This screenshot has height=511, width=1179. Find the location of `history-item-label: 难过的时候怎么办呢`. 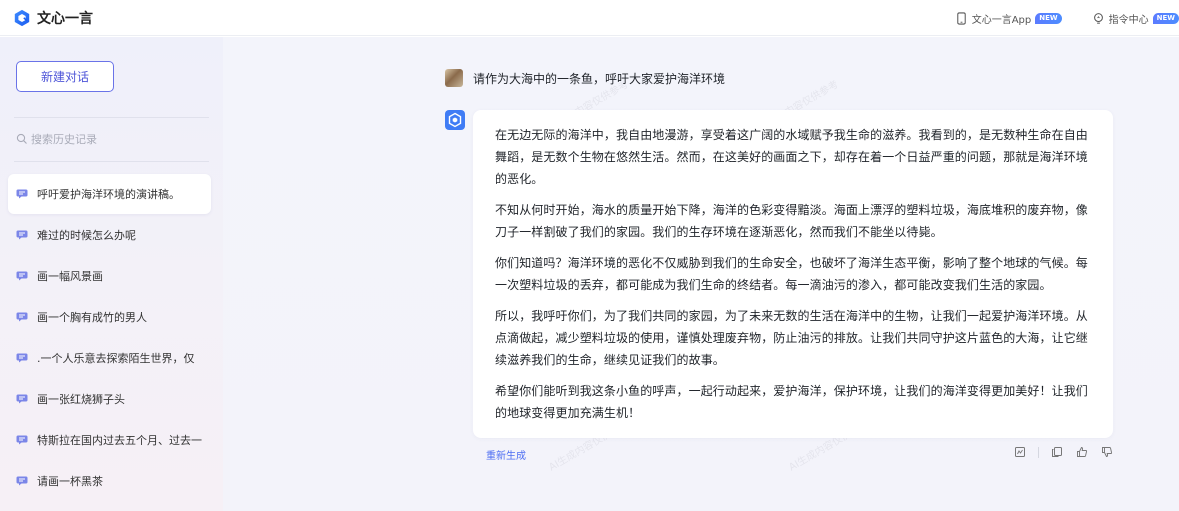

history-item-label: 难过的时候怎么办呢 is located at coordinates (86, 235).